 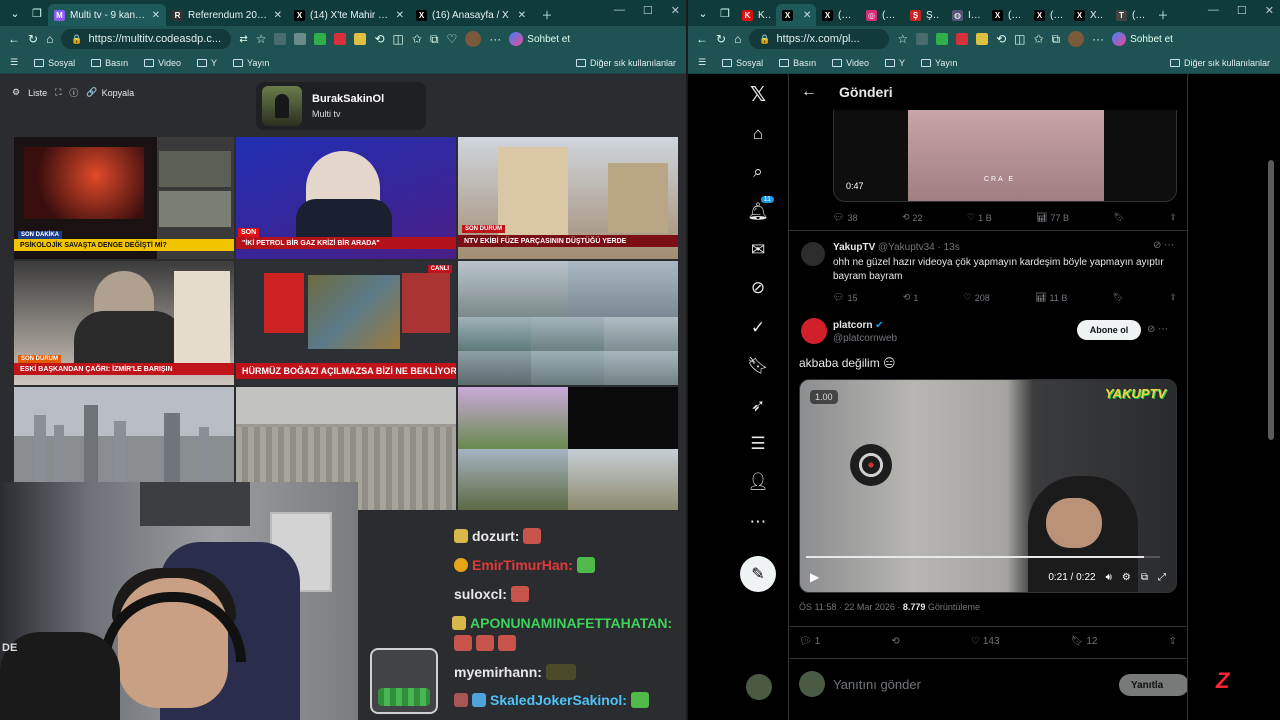 What do you see at coordinates (814, 577) in the screenshot?
I see `play-icon: ▶` at bounding box center [814, 577].